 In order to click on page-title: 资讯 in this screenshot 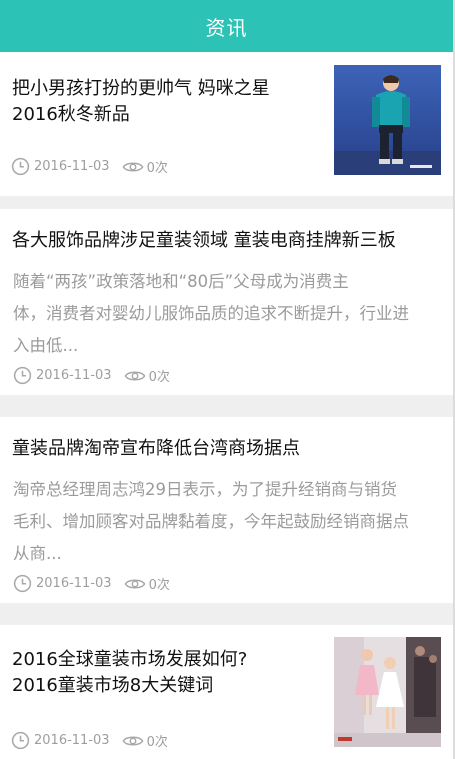, I will do `click(226, 27)`.